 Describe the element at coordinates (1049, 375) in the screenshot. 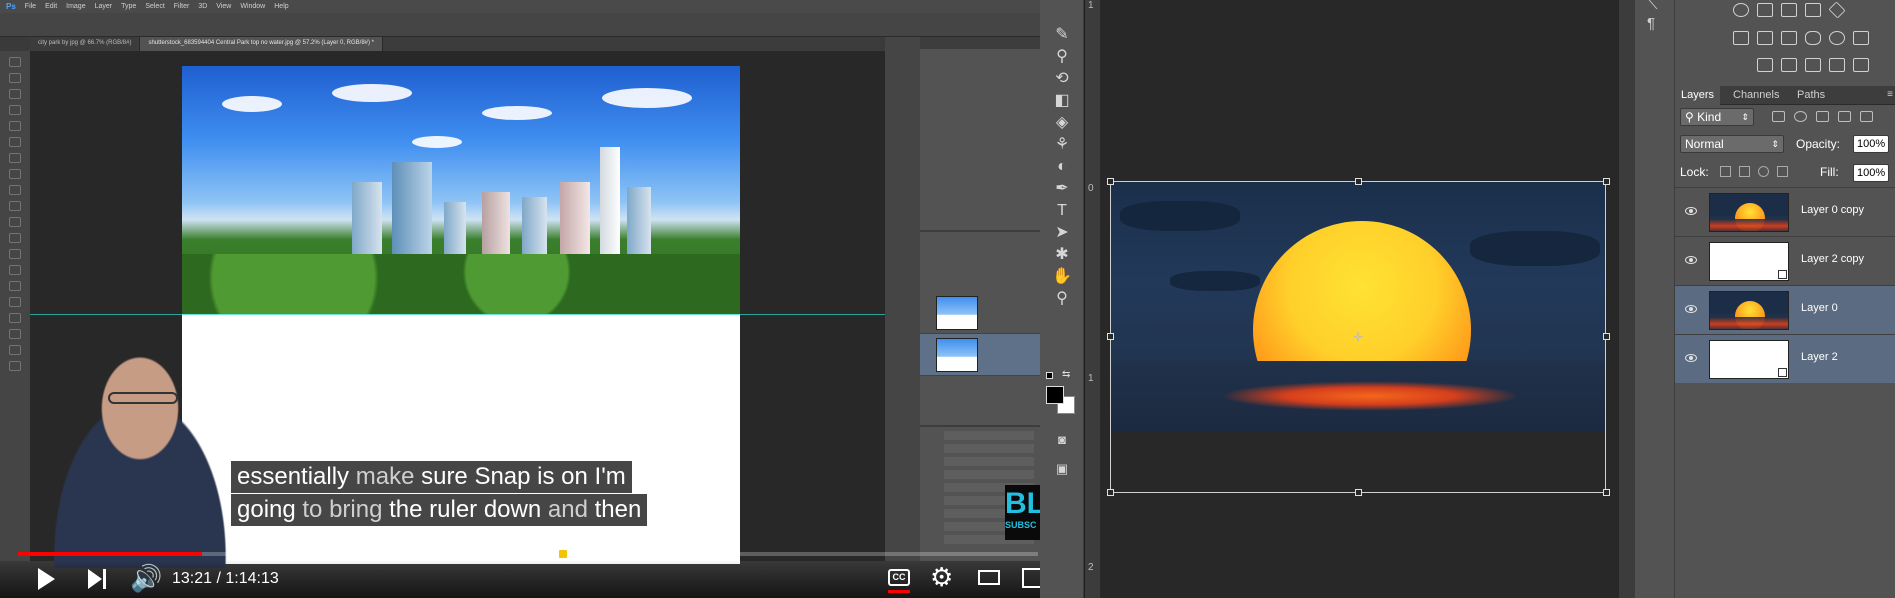

I see `default-colors-icon` at that location.